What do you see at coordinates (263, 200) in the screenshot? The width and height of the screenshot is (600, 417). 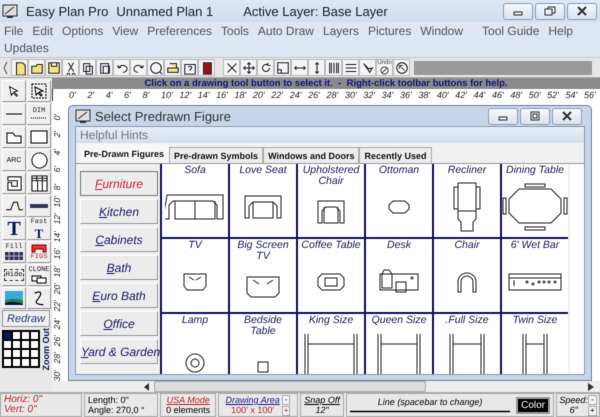 I see `figure-cell: Love Seat` at bounding box center [263, 200].